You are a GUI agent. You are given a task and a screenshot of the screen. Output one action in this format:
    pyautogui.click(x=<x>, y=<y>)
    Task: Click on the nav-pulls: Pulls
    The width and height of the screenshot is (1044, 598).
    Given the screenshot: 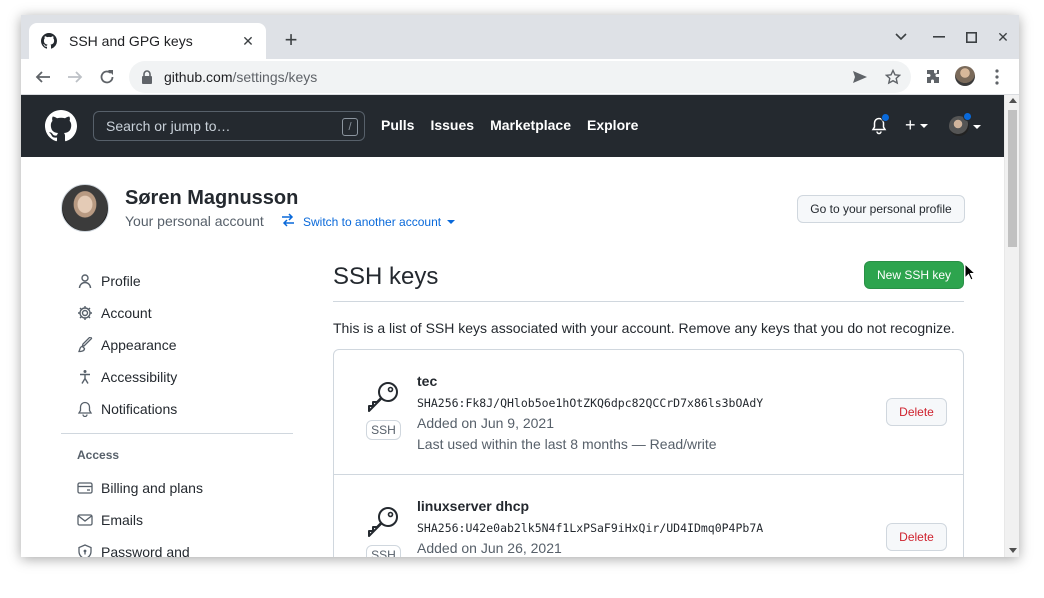 What is the action you would take?
    pyautogui.click(x=397, y=125)
    